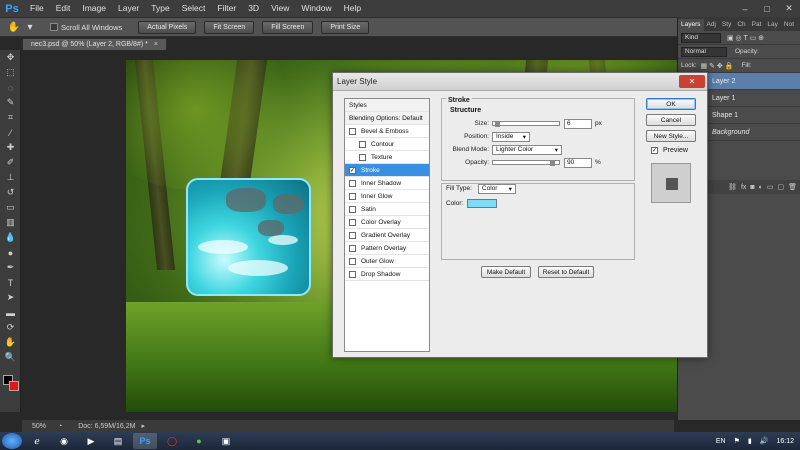  What do you see at coordinates (10, 192) in the screenshot?
I see `history-brush-tool-icon: ↺` at bounding box center [10, 192].